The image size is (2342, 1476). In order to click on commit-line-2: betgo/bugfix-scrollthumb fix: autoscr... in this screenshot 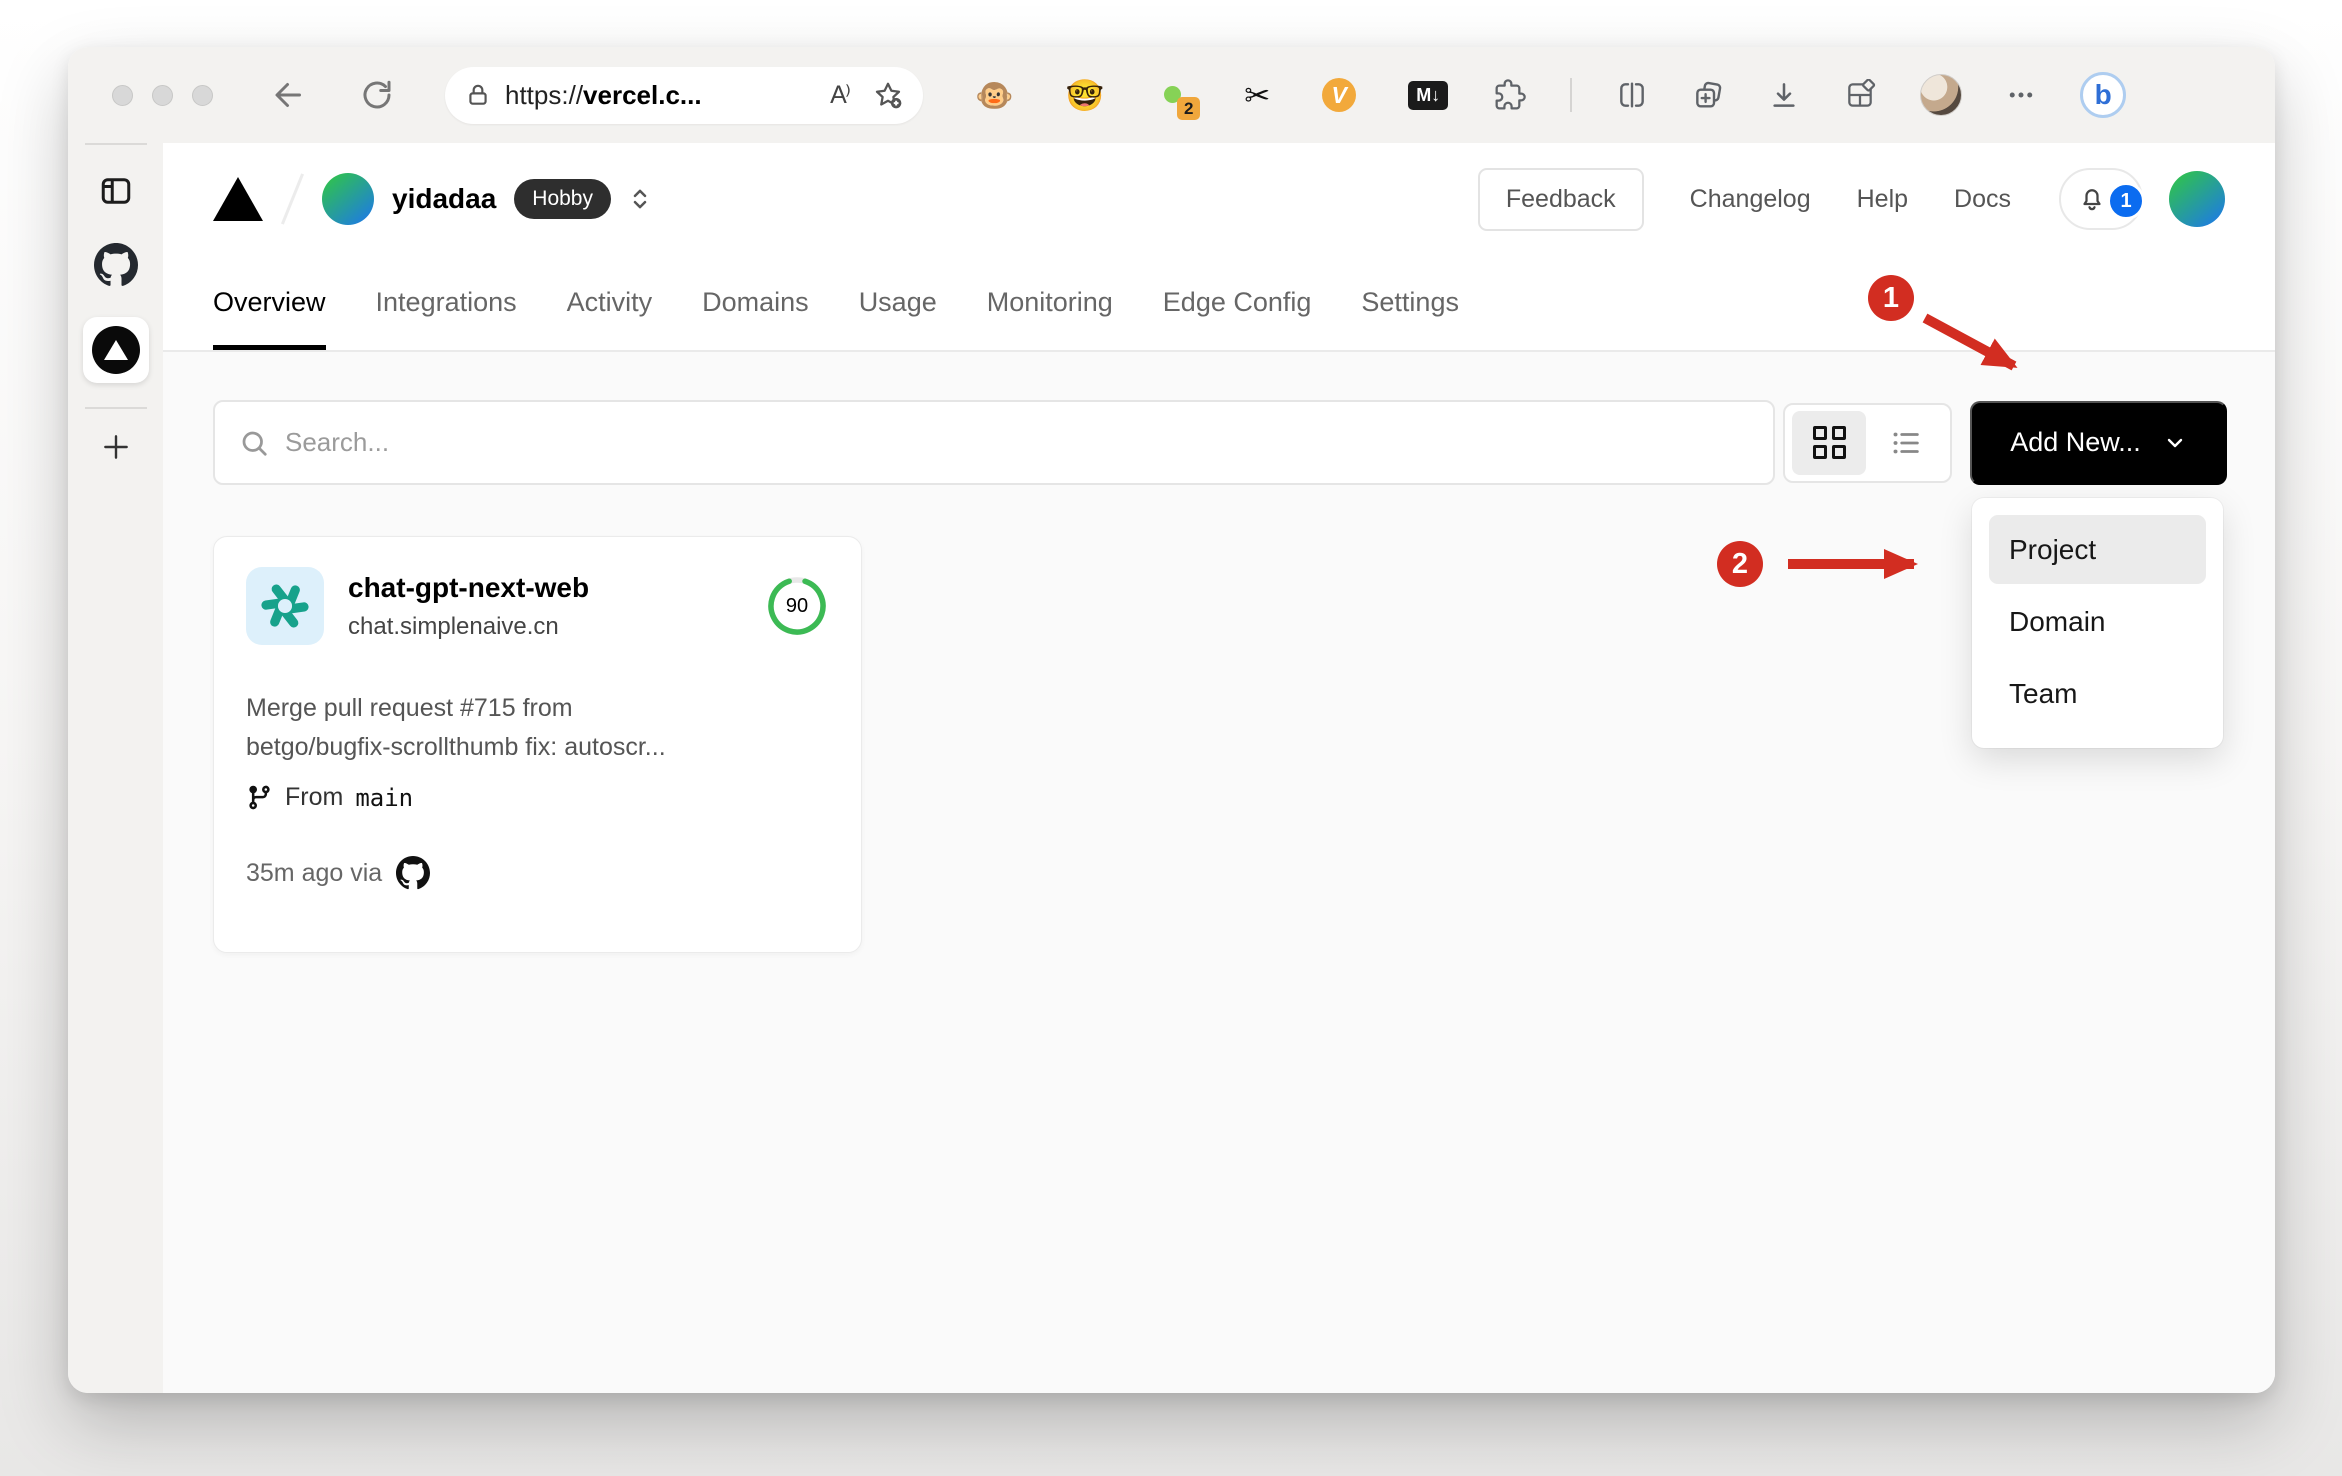, I will do `click(456, 747)`.